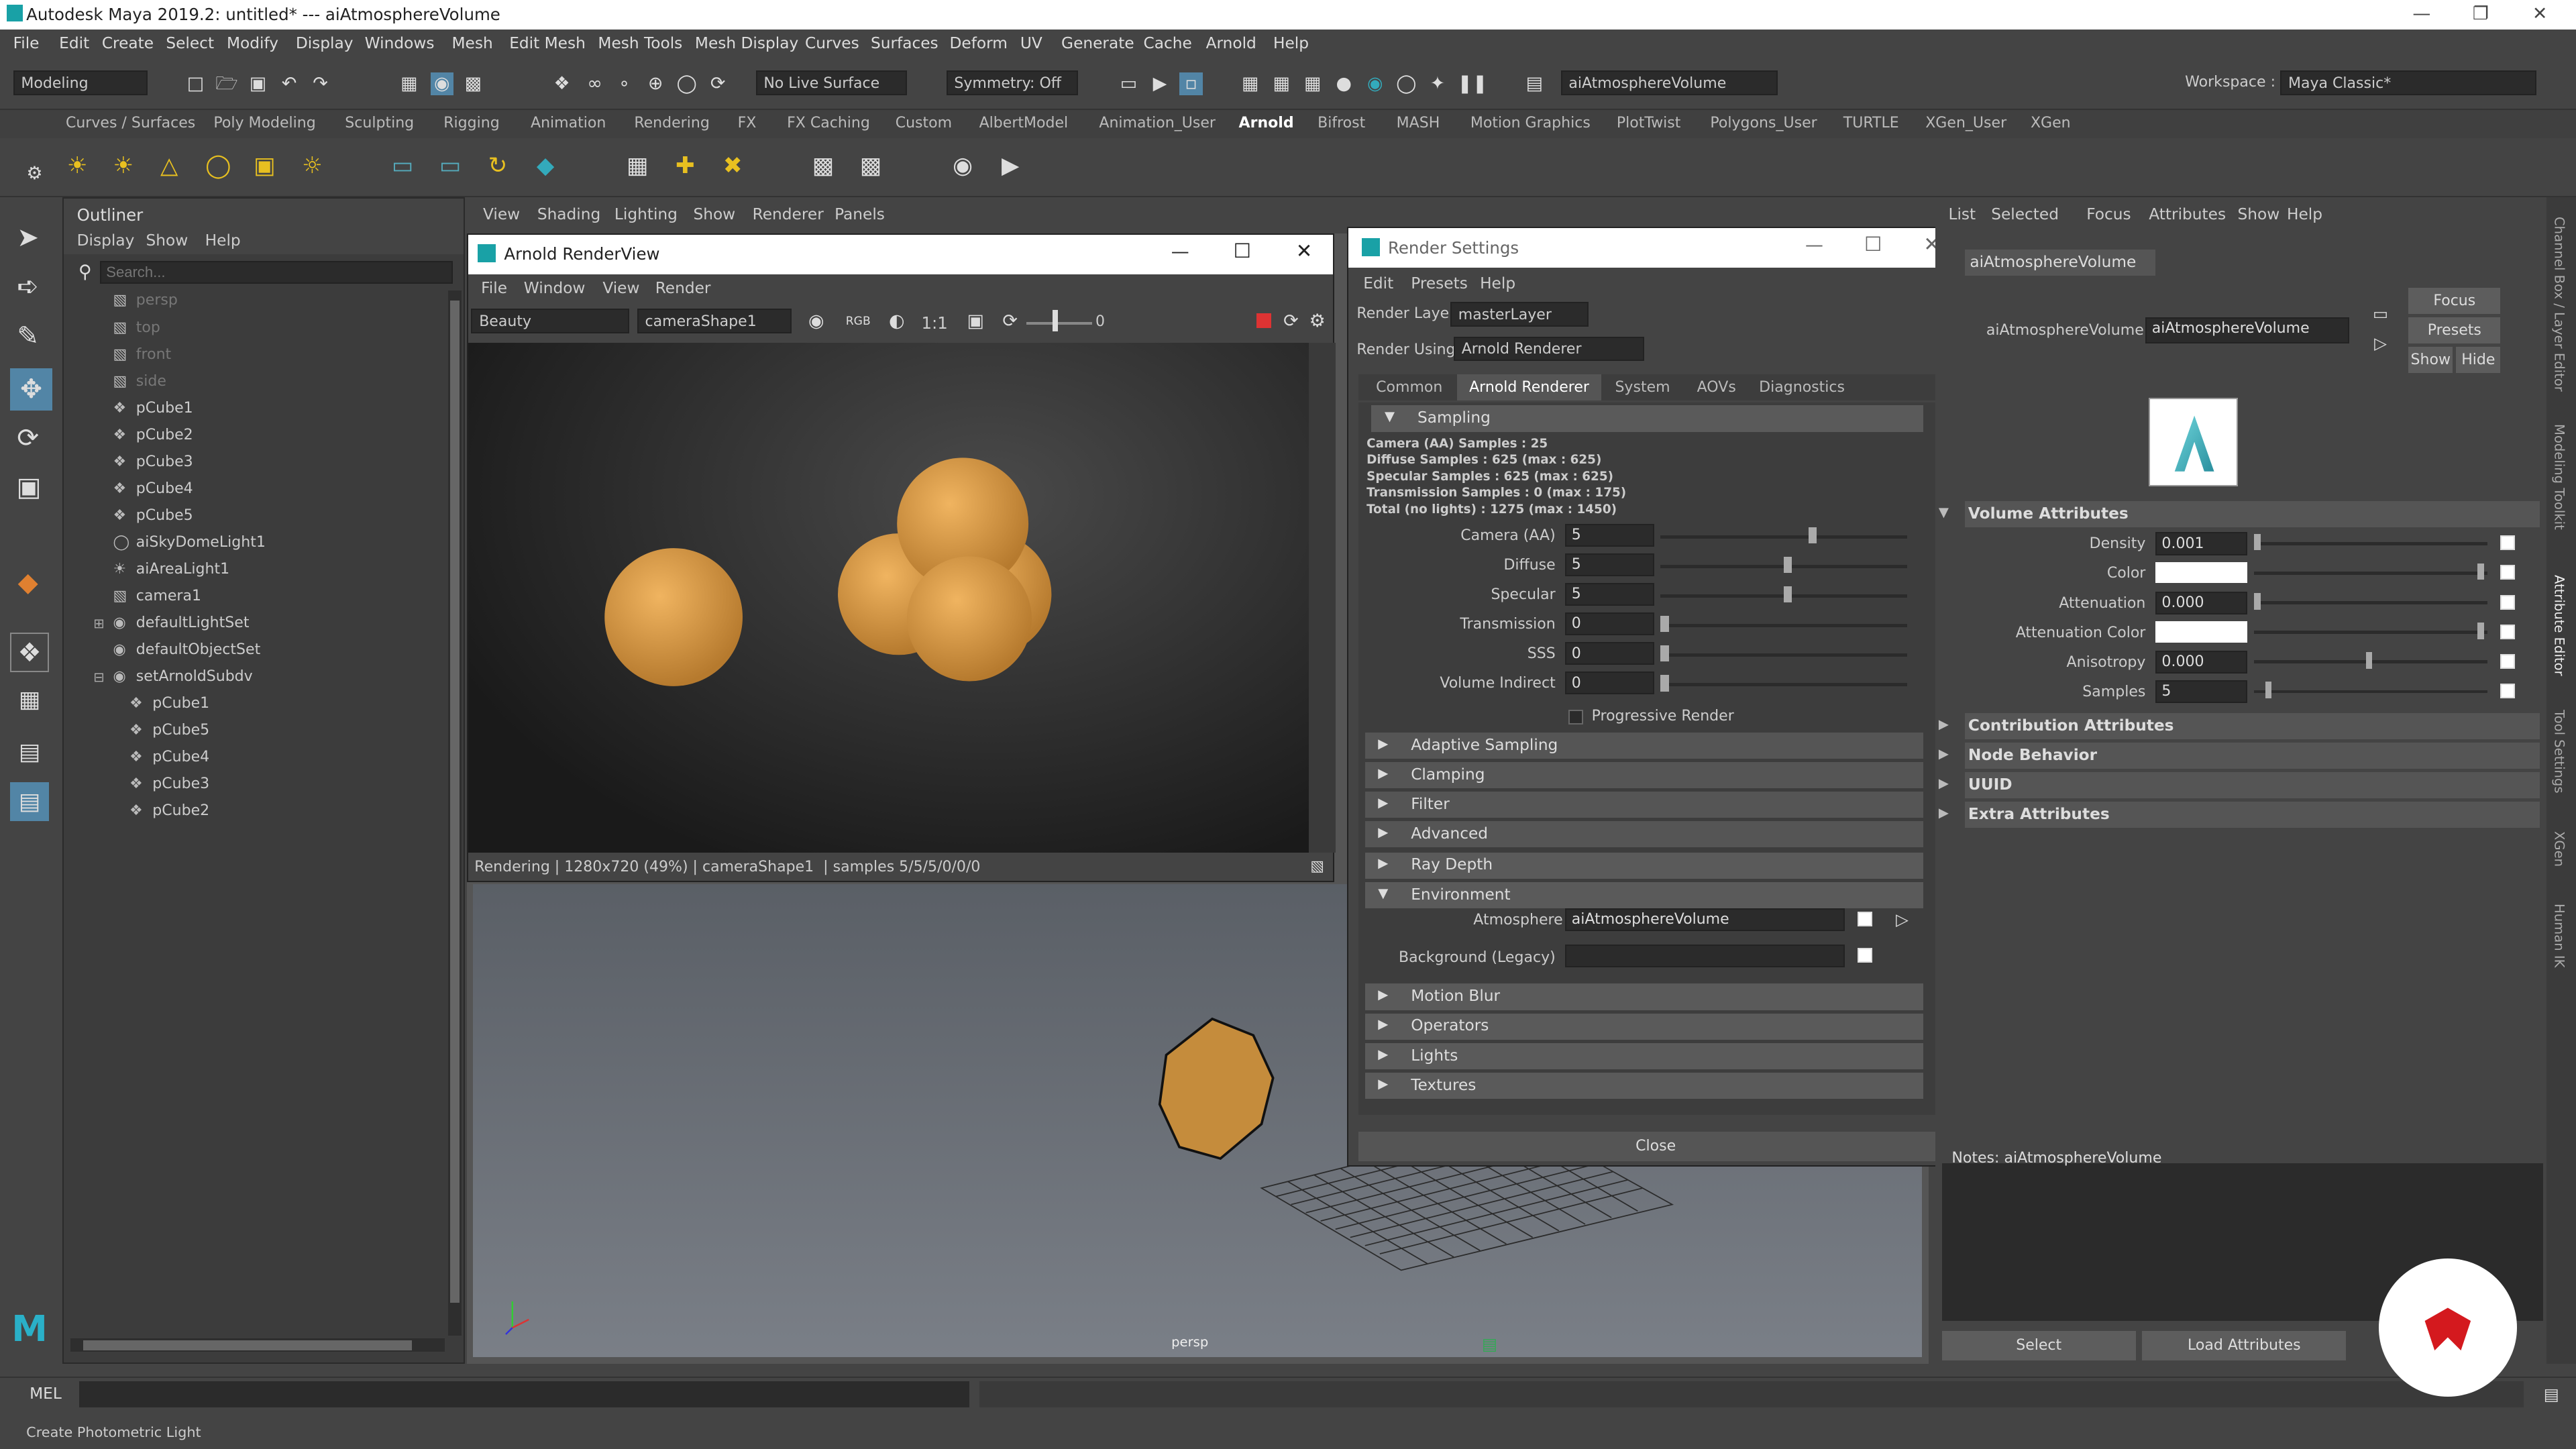  I want to click on maximize-button: ❐, so click(2481, 14).